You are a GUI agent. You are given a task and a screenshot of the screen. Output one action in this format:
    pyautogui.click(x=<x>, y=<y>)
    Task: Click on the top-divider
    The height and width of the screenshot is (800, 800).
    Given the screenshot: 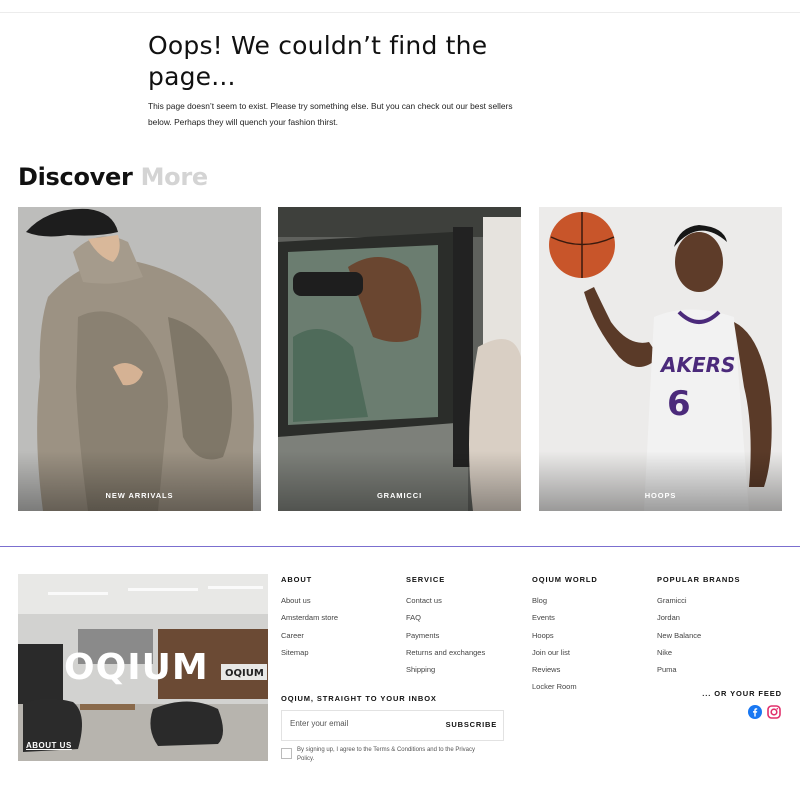 What is the action you would take?
    pyautogui.click(x=400, y=12)
    